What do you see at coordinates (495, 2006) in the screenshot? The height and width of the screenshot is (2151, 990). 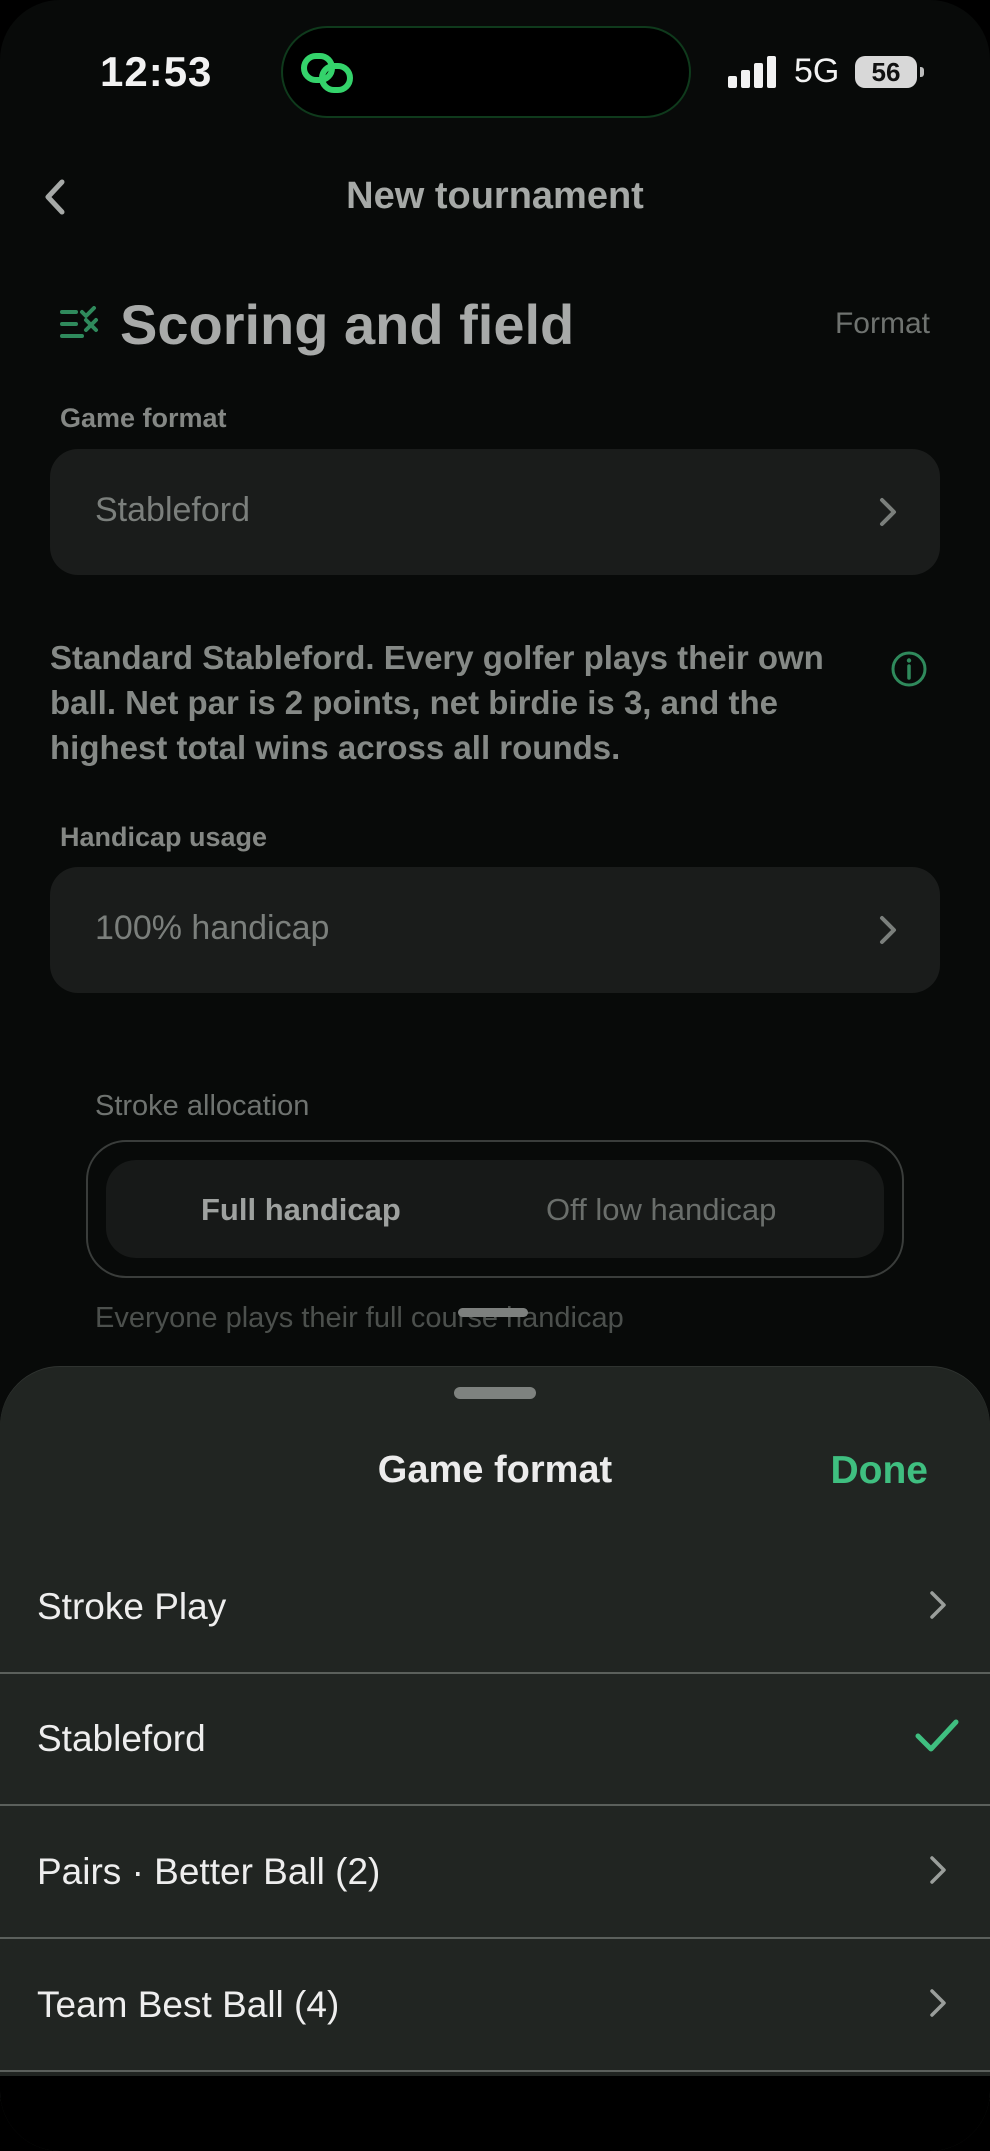 I see `format-option-team-best-ball: Team Best Ball (4)` at bounding box center [495, 2006].